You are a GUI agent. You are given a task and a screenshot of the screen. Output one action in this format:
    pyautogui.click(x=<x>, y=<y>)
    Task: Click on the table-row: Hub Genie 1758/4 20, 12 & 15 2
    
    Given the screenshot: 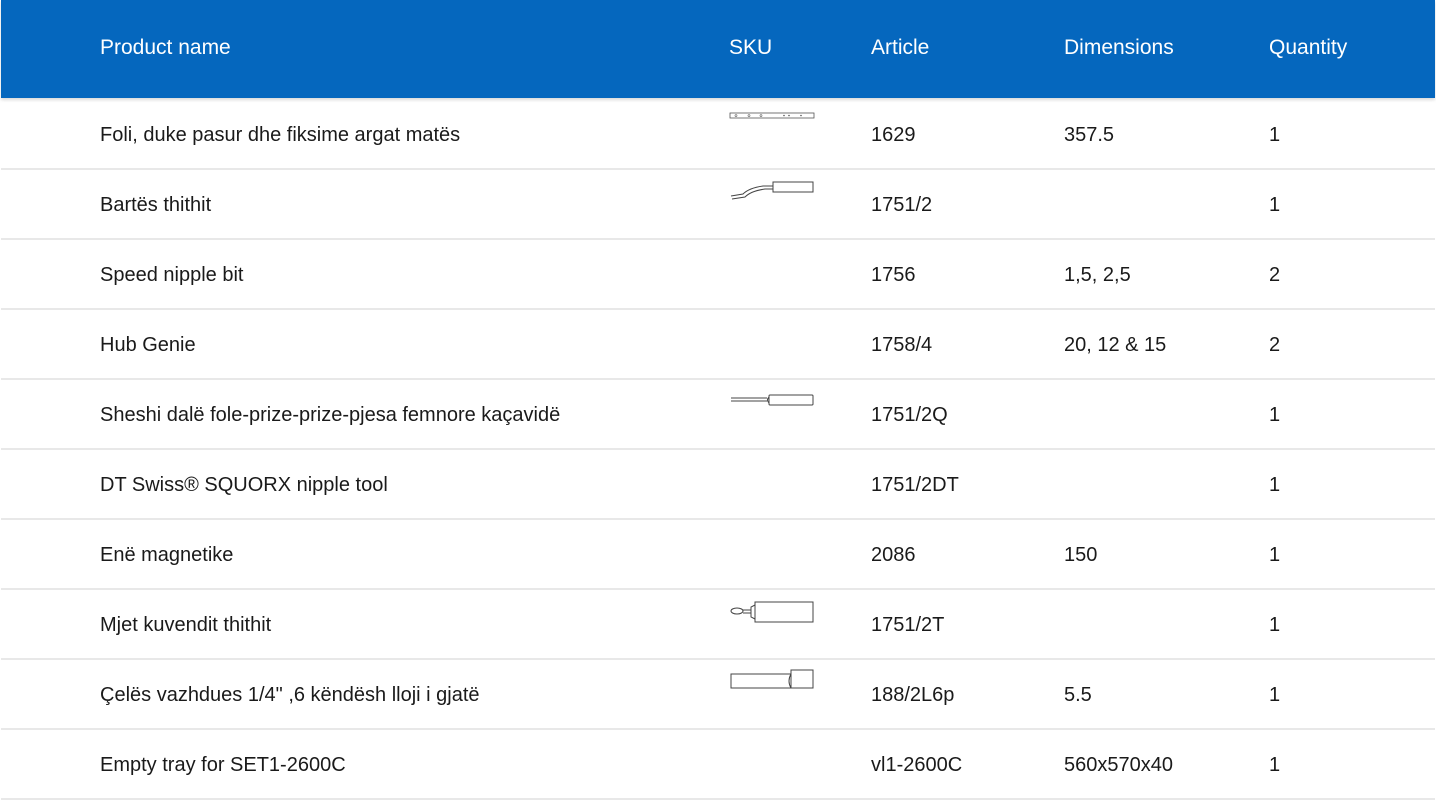 What is the action you would take?
    pyautogui.click(x=718, y=345)
    